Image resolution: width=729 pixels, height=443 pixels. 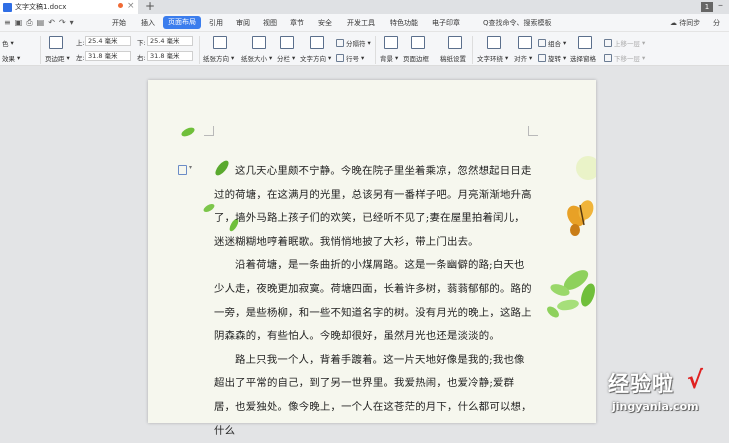 I want to click on leaf-icon, so click(x=188, y=132).